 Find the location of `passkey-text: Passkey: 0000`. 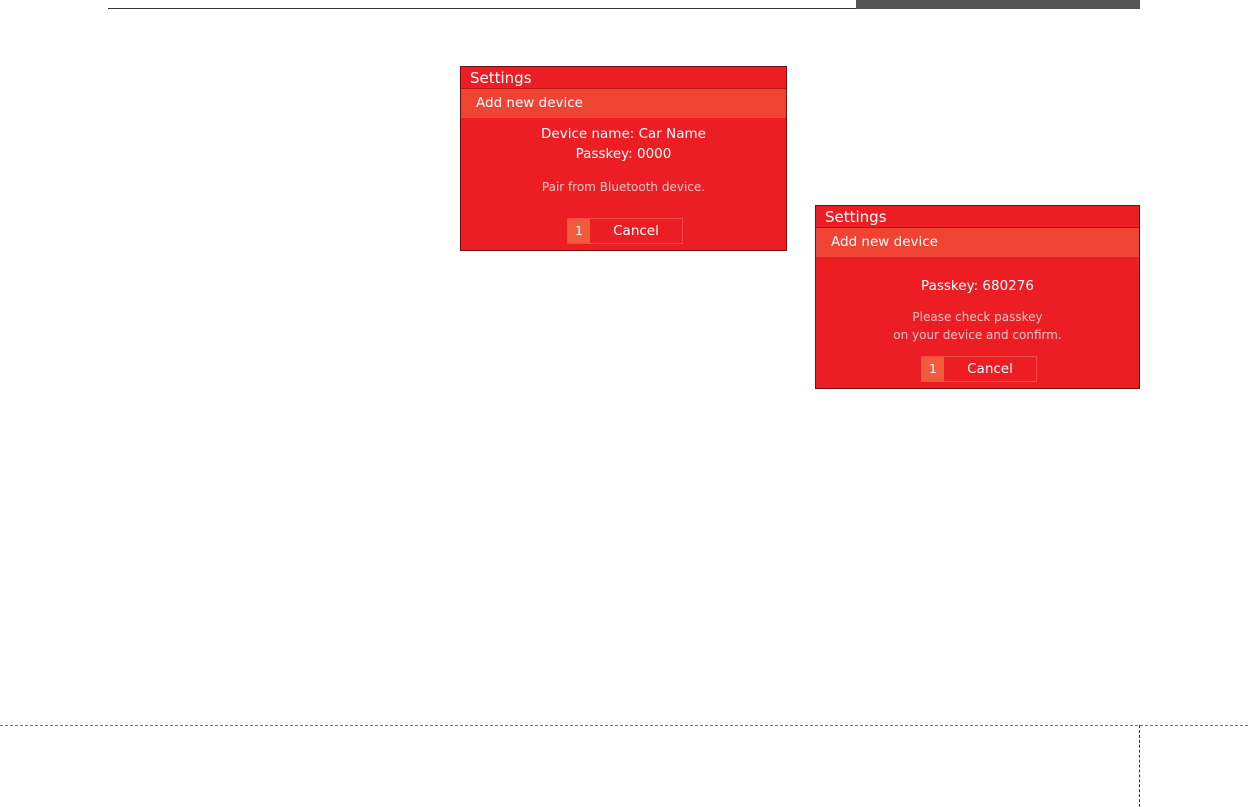

passkey-text: Passkey: 0000 is located at coordinates (623, 154).